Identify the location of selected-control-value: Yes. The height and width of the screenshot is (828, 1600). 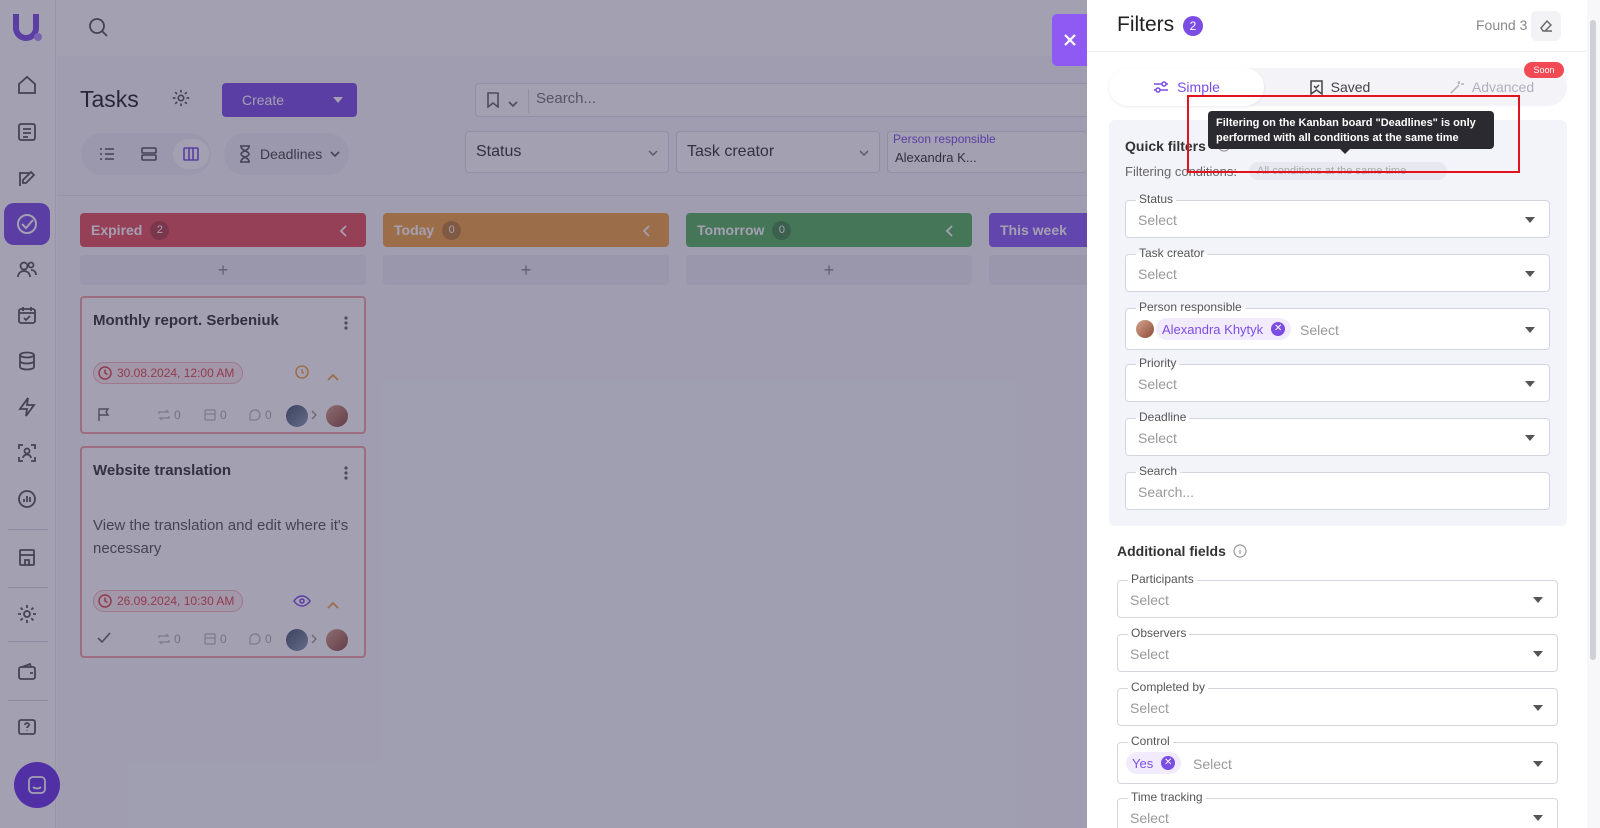
(1143, 763).